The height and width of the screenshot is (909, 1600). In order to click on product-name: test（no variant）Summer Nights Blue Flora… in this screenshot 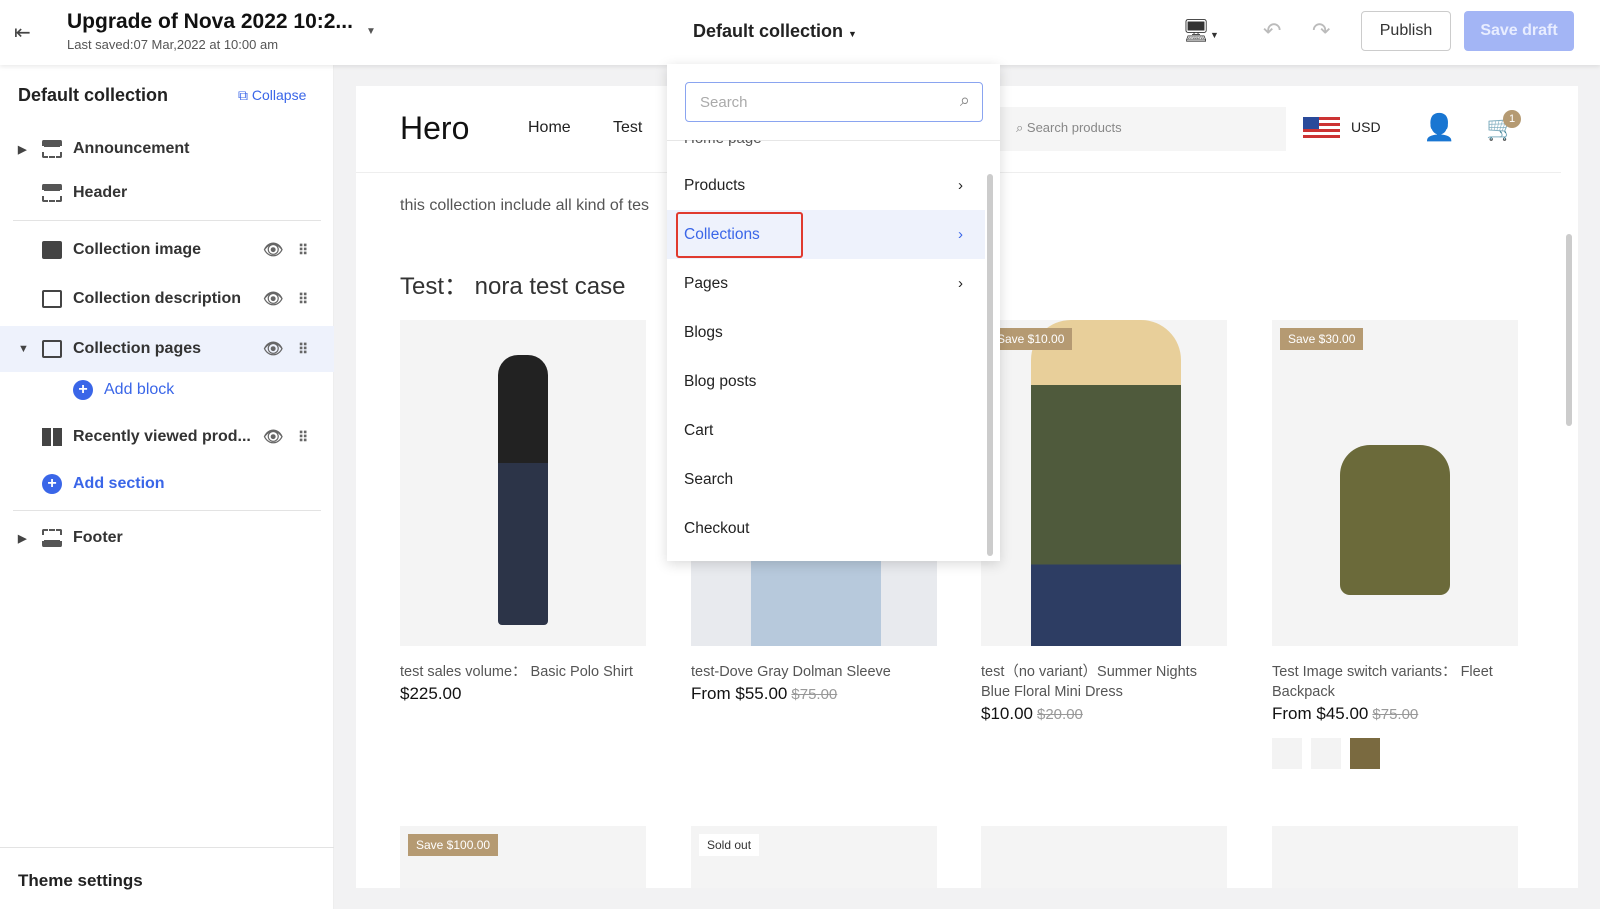, I will do `click(1104, 682)`.